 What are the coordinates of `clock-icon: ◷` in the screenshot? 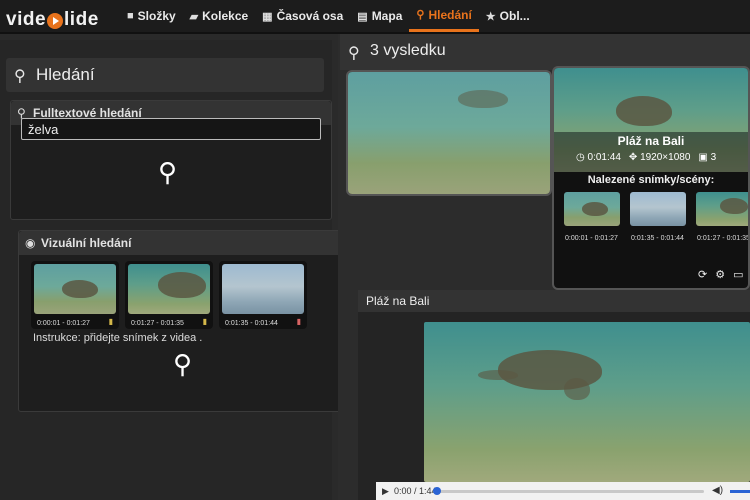 It's located at (582, 157).